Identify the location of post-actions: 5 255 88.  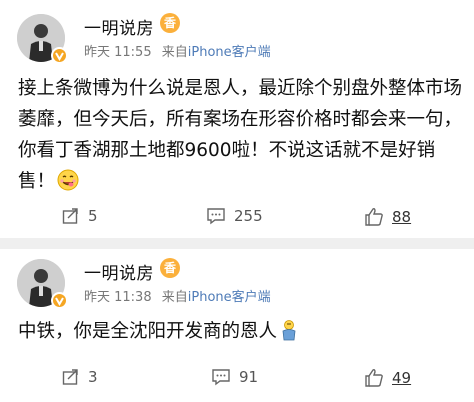
(237, 218).